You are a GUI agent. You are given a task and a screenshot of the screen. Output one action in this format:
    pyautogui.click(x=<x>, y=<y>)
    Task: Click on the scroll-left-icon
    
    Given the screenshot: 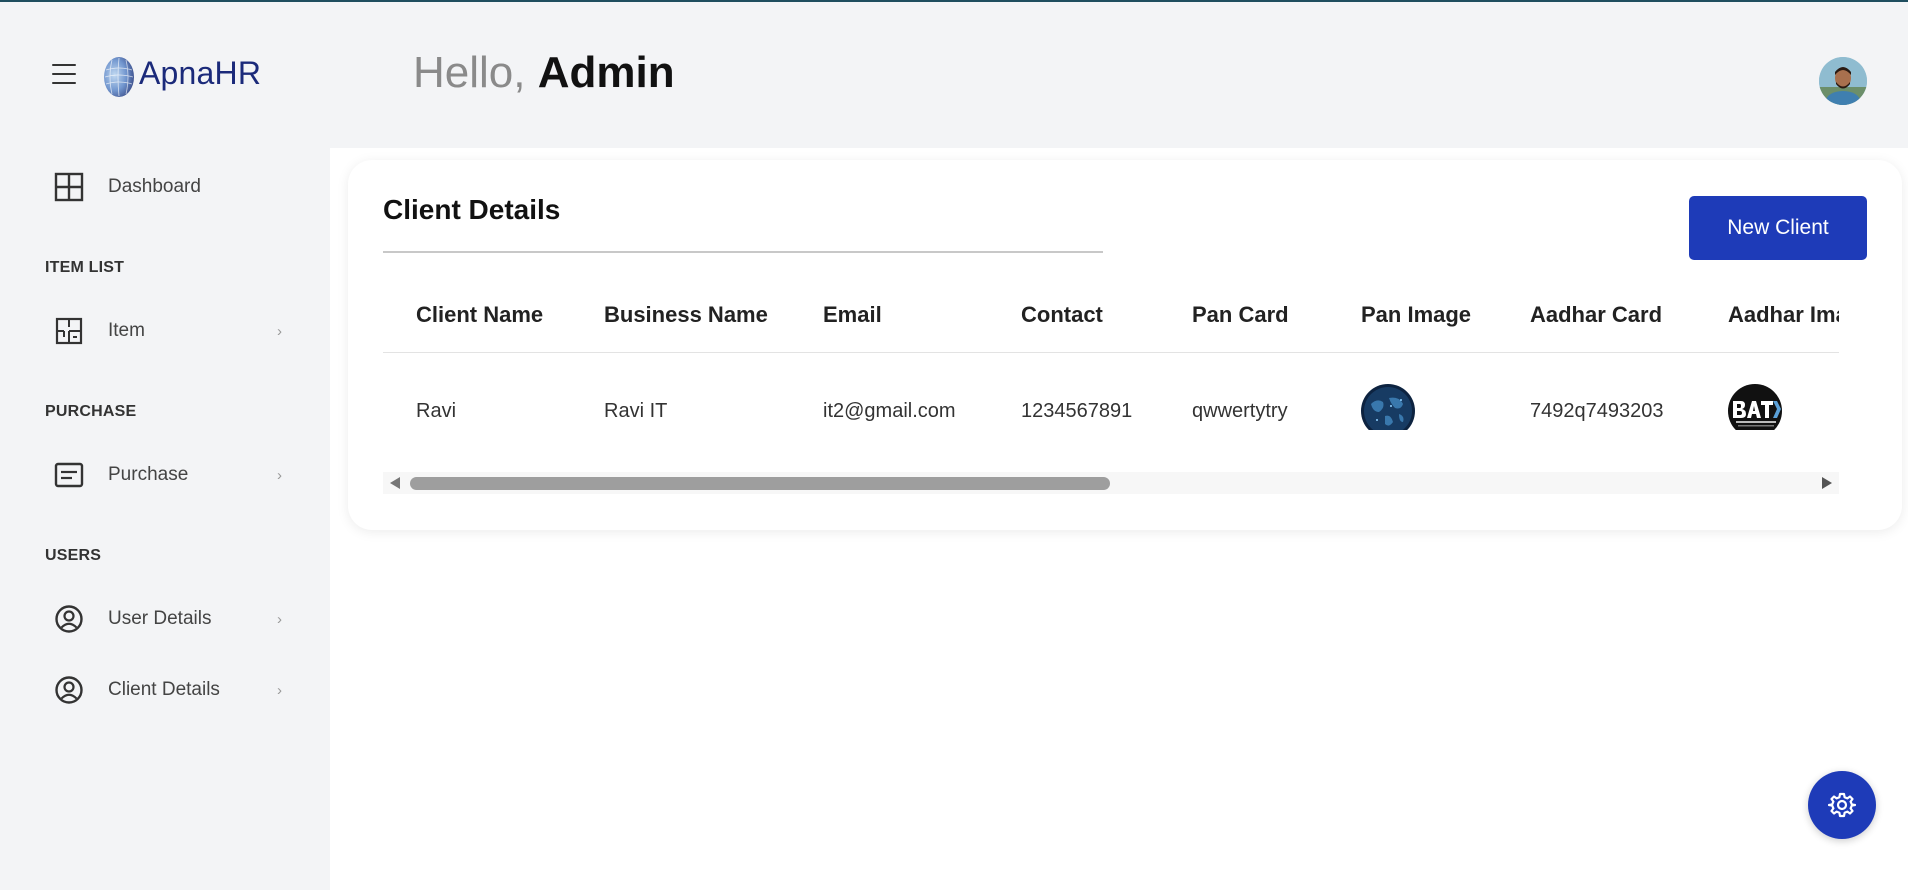 What is the action you would take?
    pyautogui.click(x=395, y=483)
    